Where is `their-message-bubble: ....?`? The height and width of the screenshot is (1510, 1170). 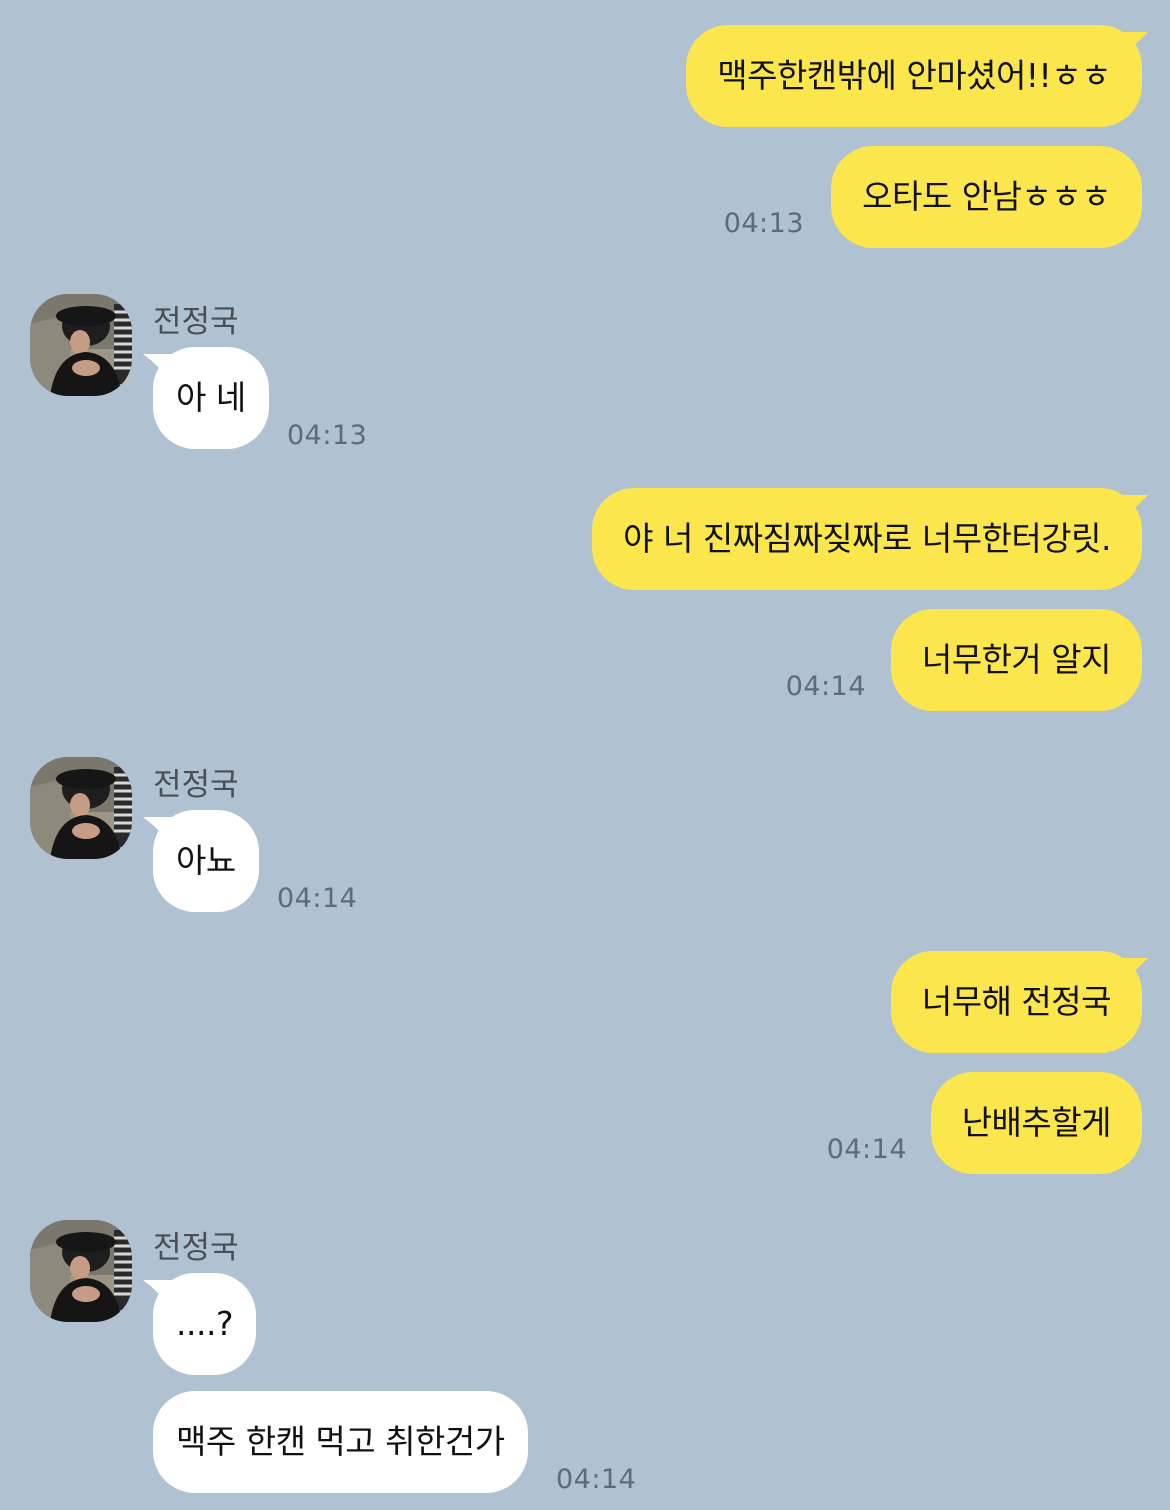
their-message-bubble: ....? is located at coordinates (204, 1324).